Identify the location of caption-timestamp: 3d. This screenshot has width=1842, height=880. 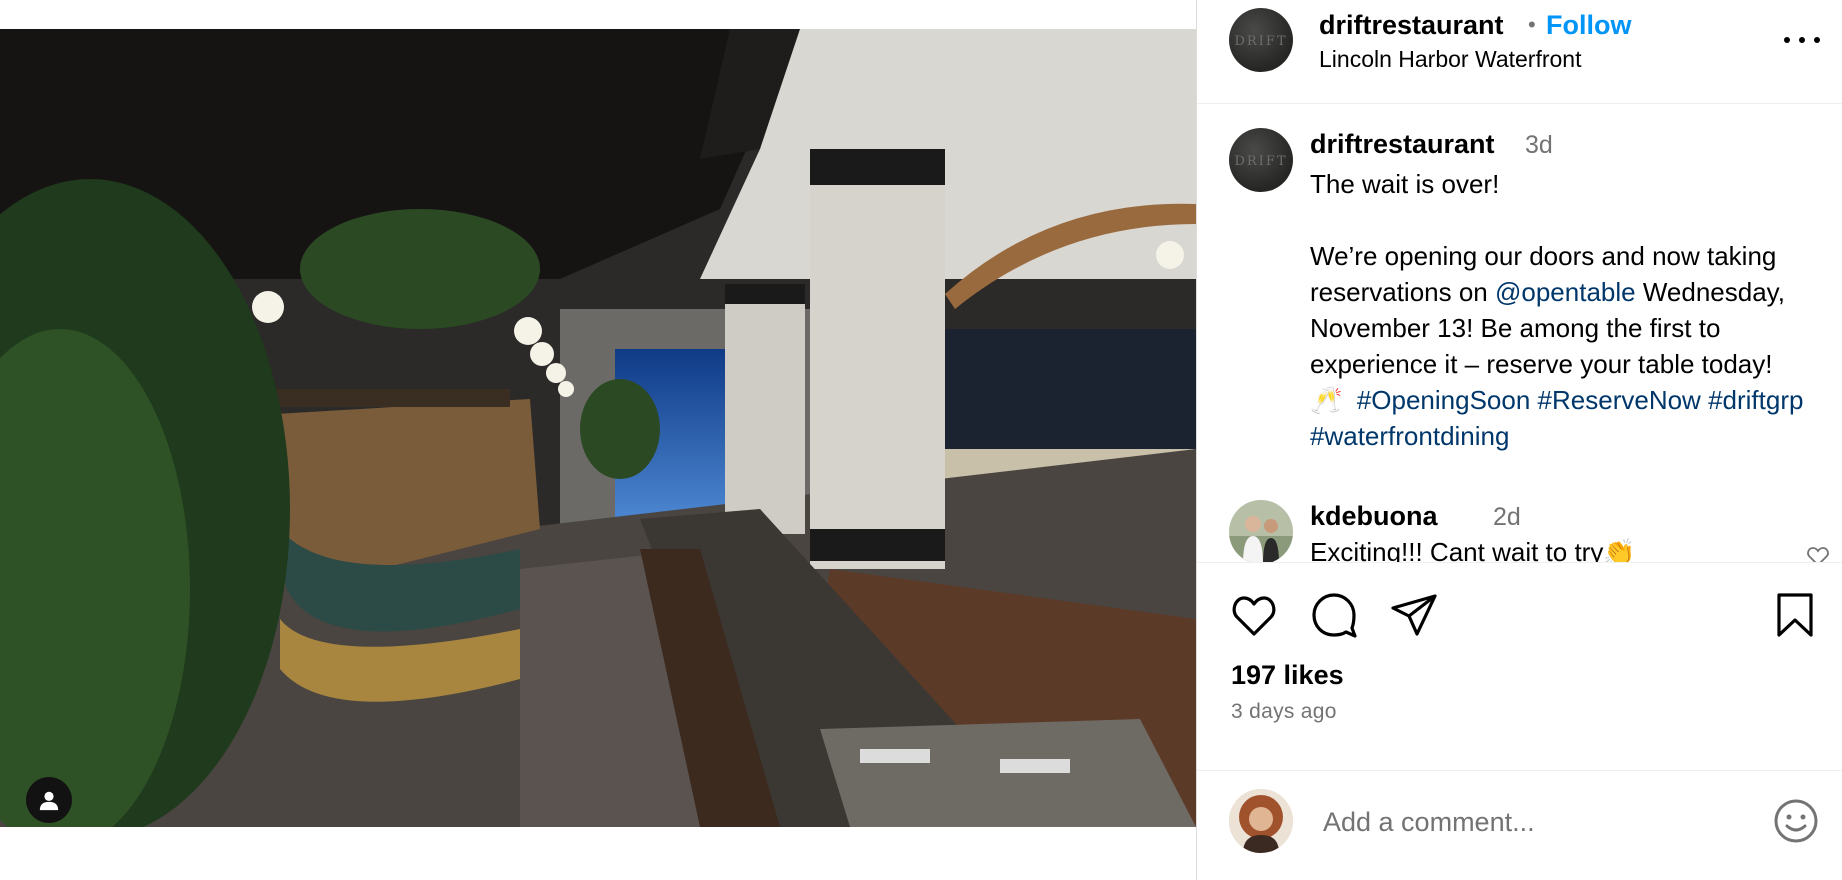
(1539, 145).